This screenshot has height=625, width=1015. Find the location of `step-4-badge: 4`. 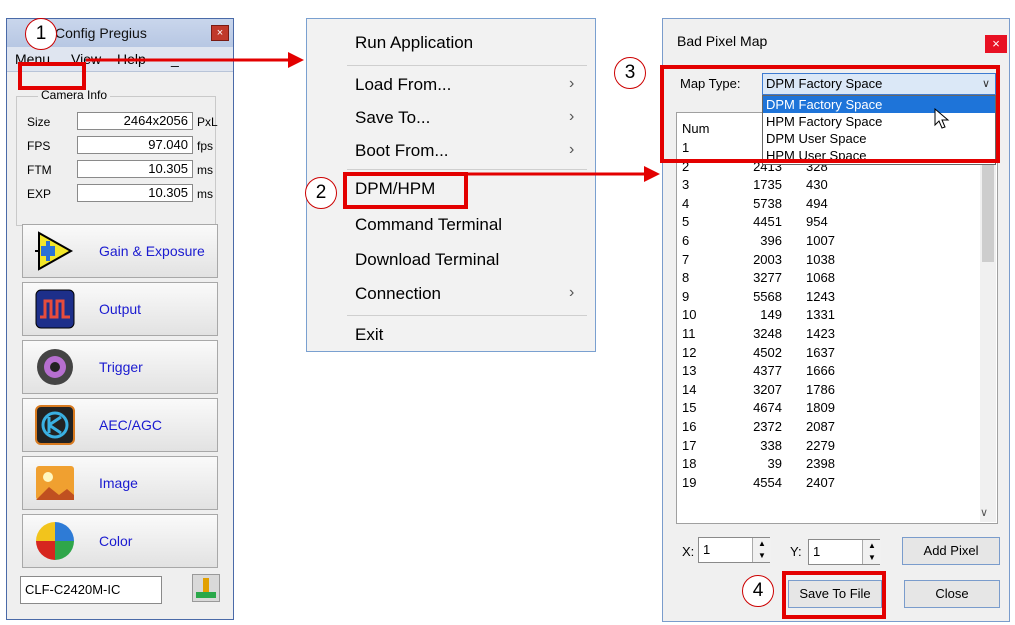

step-4-badge: 4 is located at coordinates (758, 591).